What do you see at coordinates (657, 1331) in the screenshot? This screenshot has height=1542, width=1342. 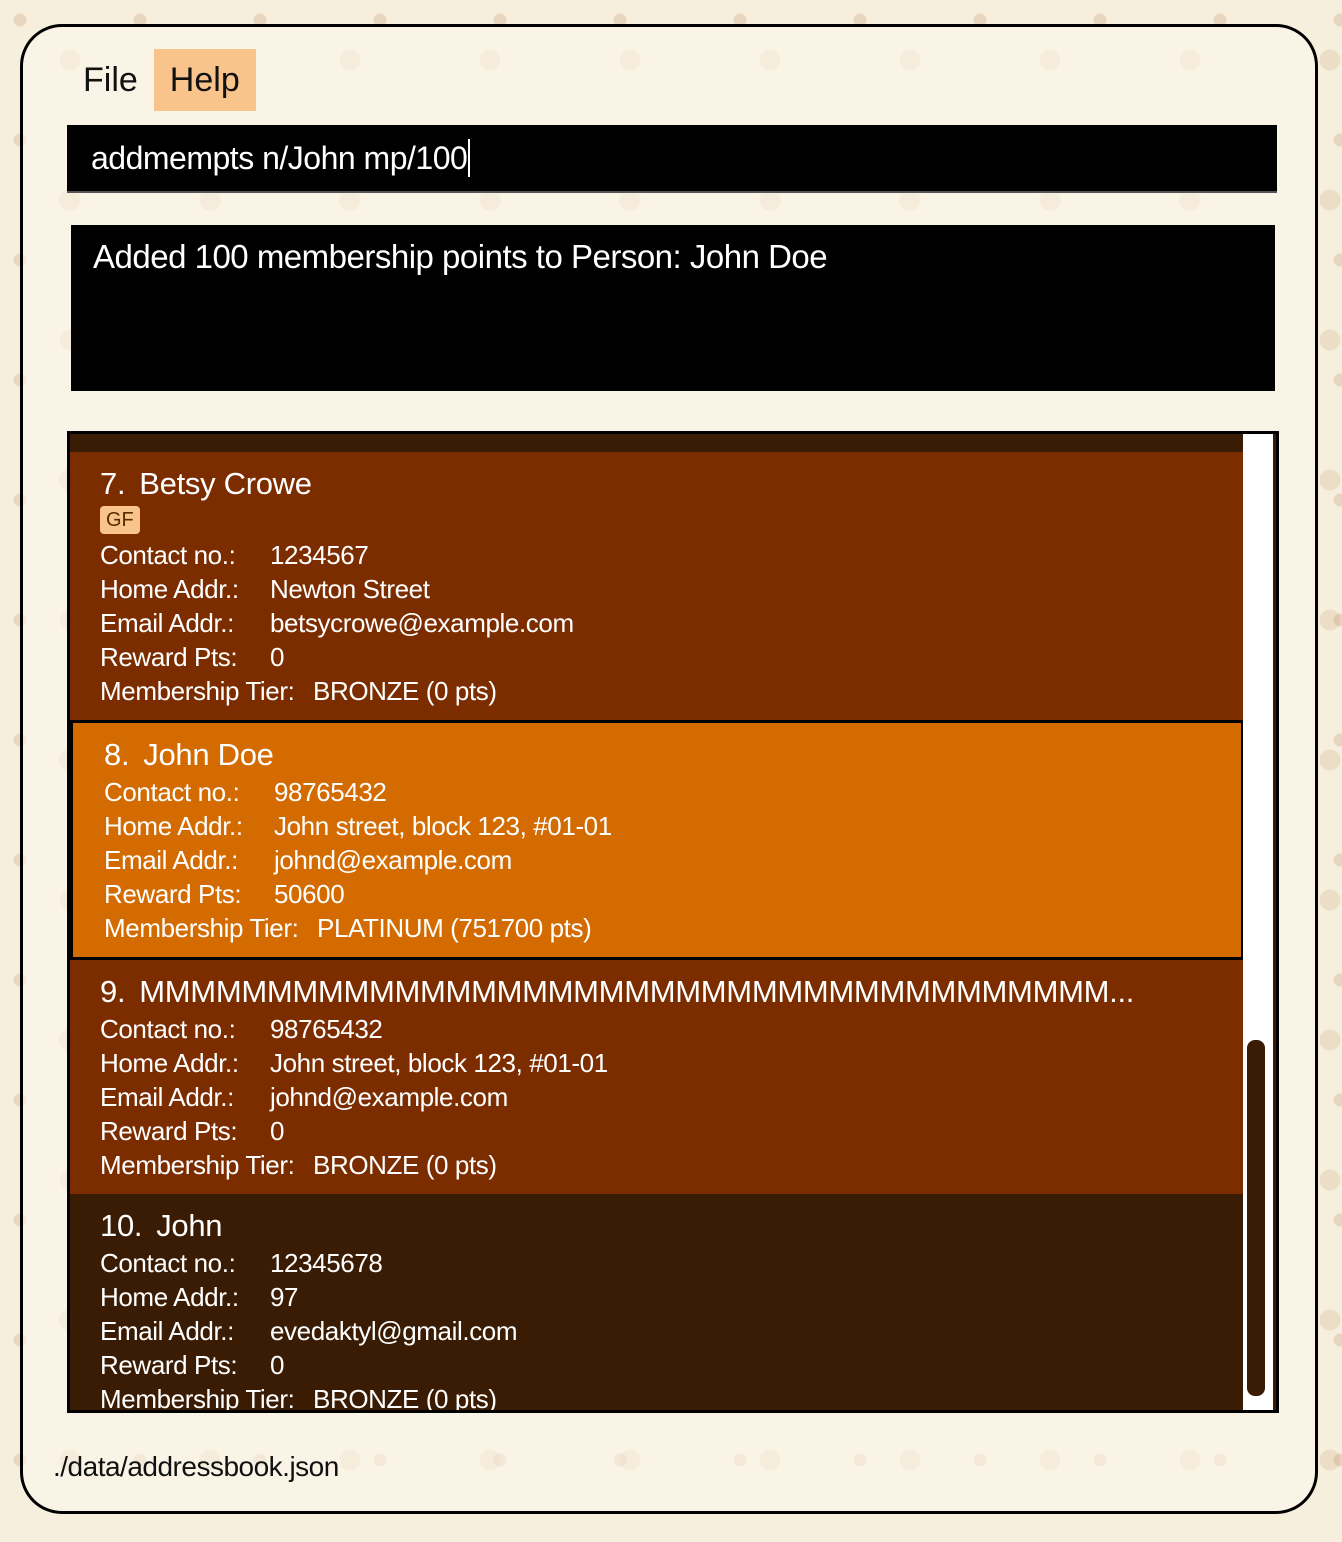 I see `person-email-row: Email Addr.: evedaktyl@gmail.com` at bounding box center [657, 1331].